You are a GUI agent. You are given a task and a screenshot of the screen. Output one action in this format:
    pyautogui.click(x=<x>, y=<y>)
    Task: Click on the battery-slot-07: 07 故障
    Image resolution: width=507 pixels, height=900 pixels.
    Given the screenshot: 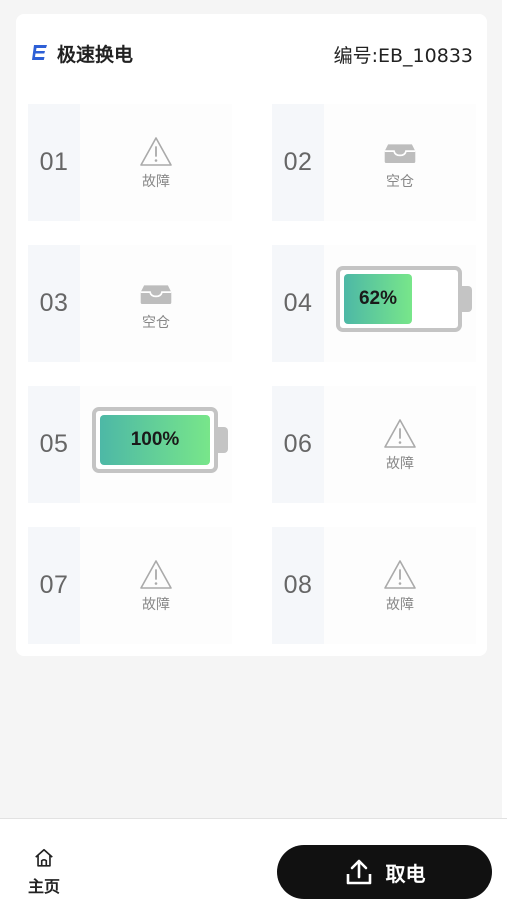 What is the action you would take?
    pyautogui.click(x=130, y=585)
    